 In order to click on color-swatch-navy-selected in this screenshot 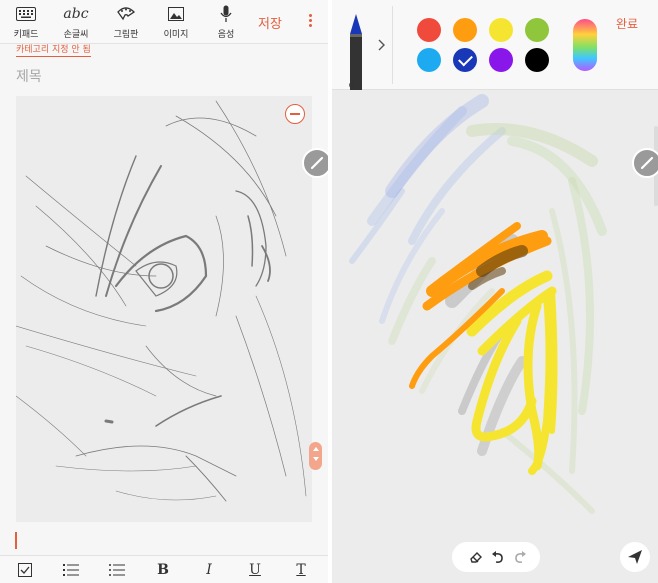, I will do `click(465, 60)`.